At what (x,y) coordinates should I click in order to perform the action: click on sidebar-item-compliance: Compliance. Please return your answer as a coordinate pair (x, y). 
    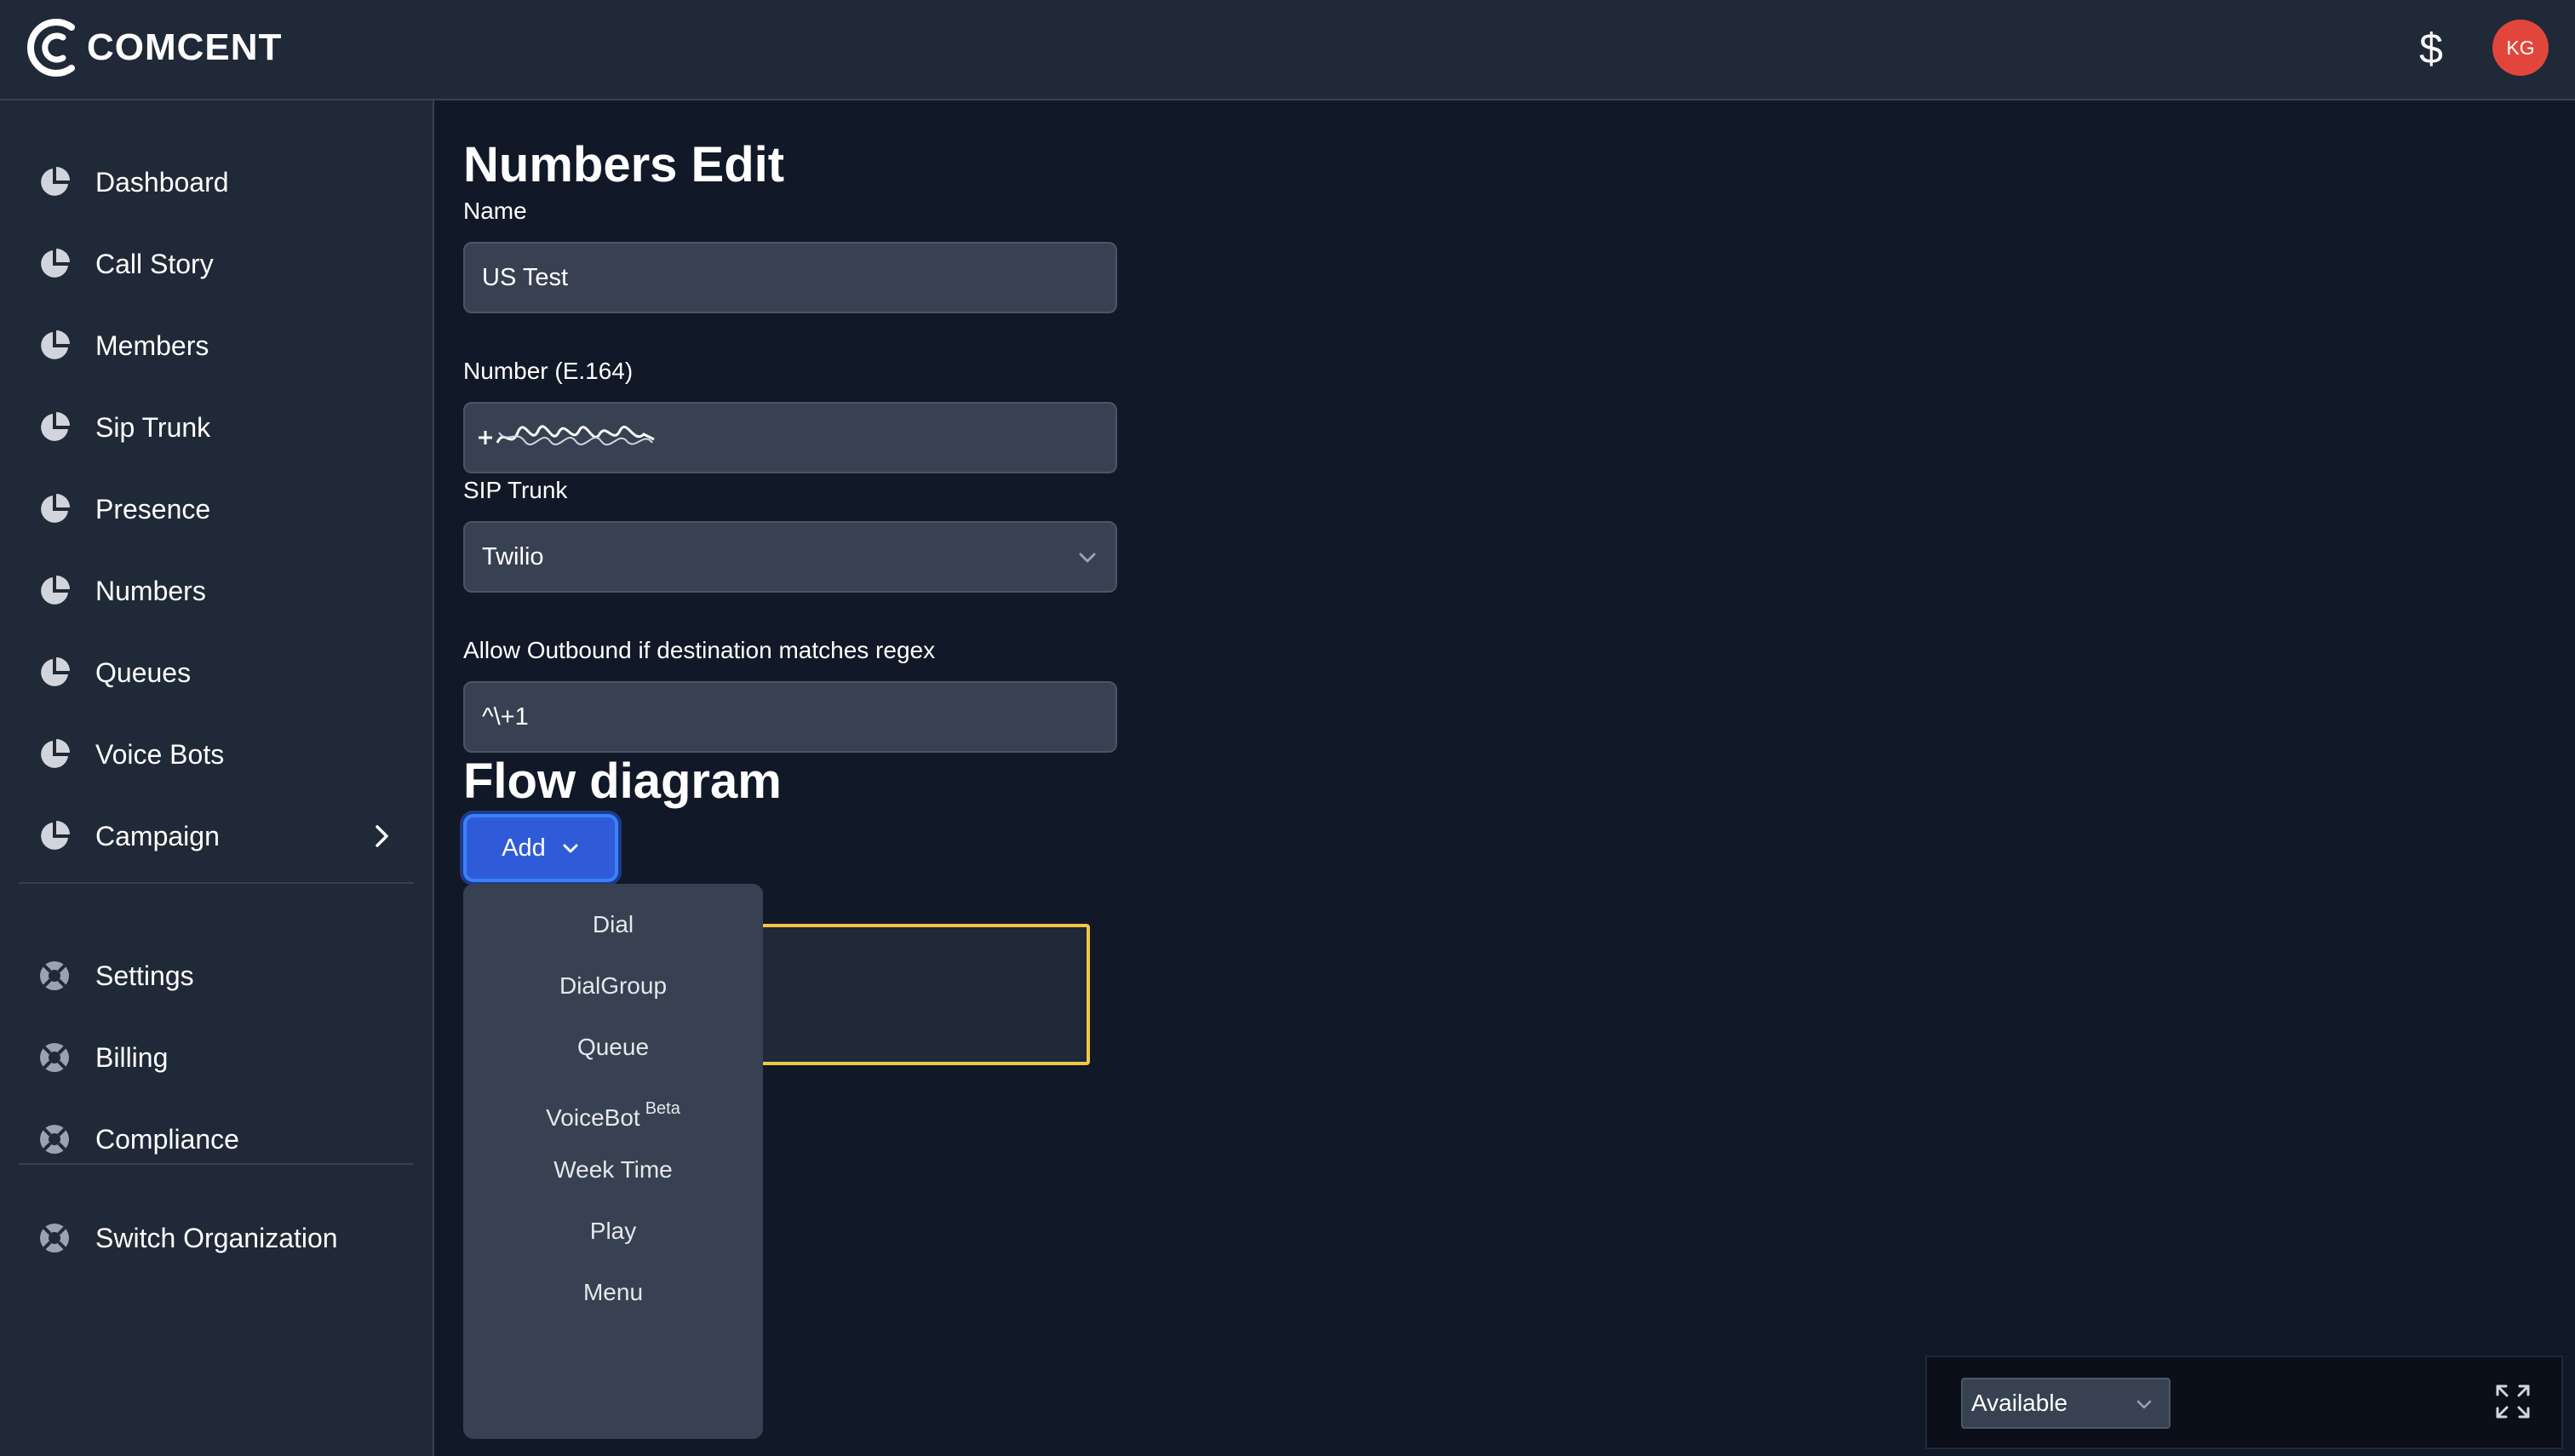
    Looking at the image, I should click on (216, 1140).